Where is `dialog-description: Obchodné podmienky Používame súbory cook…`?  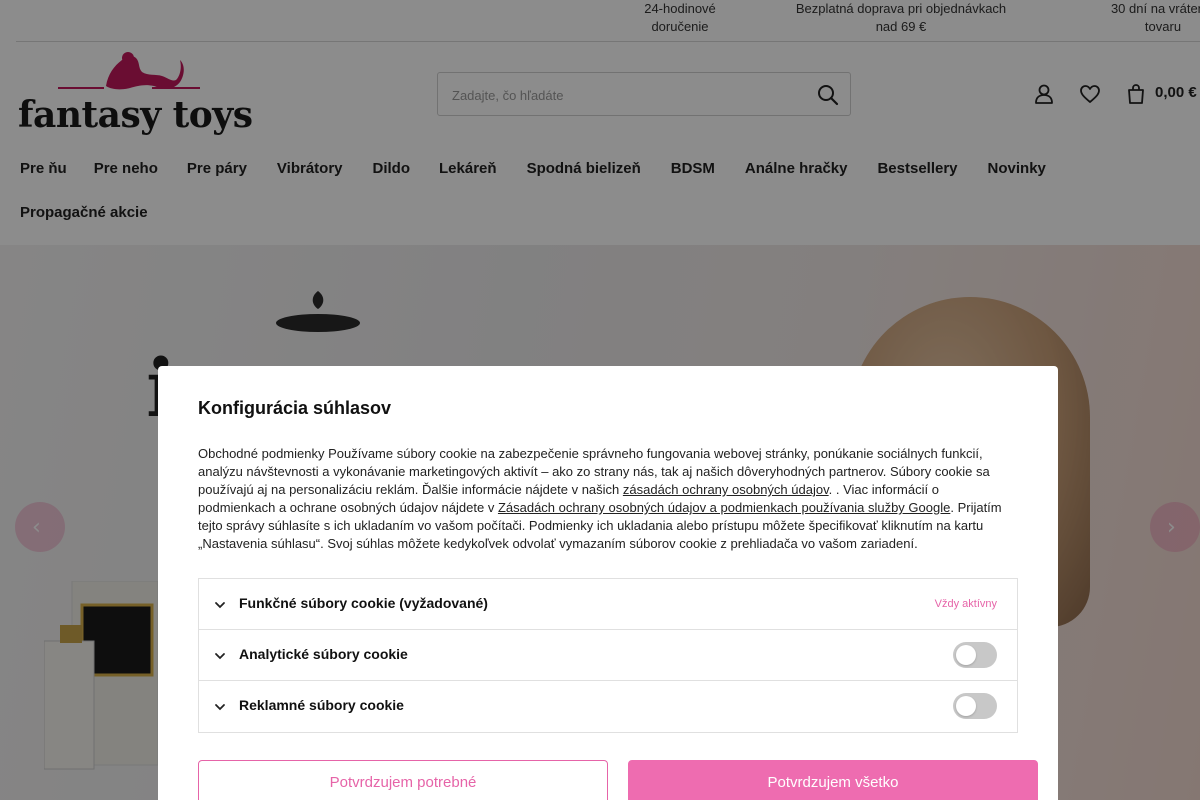 dialog-description: Obchodné podmienky Používame súbory cook… is located at coordinates (608, 499).